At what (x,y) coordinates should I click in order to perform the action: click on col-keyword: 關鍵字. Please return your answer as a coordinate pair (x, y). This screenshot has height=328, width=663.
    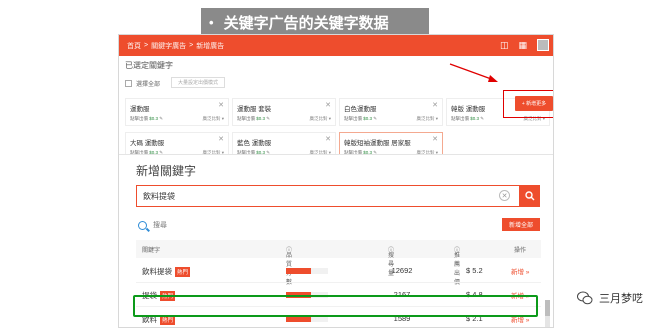
    Looking at the image, I should click on (151, 251).